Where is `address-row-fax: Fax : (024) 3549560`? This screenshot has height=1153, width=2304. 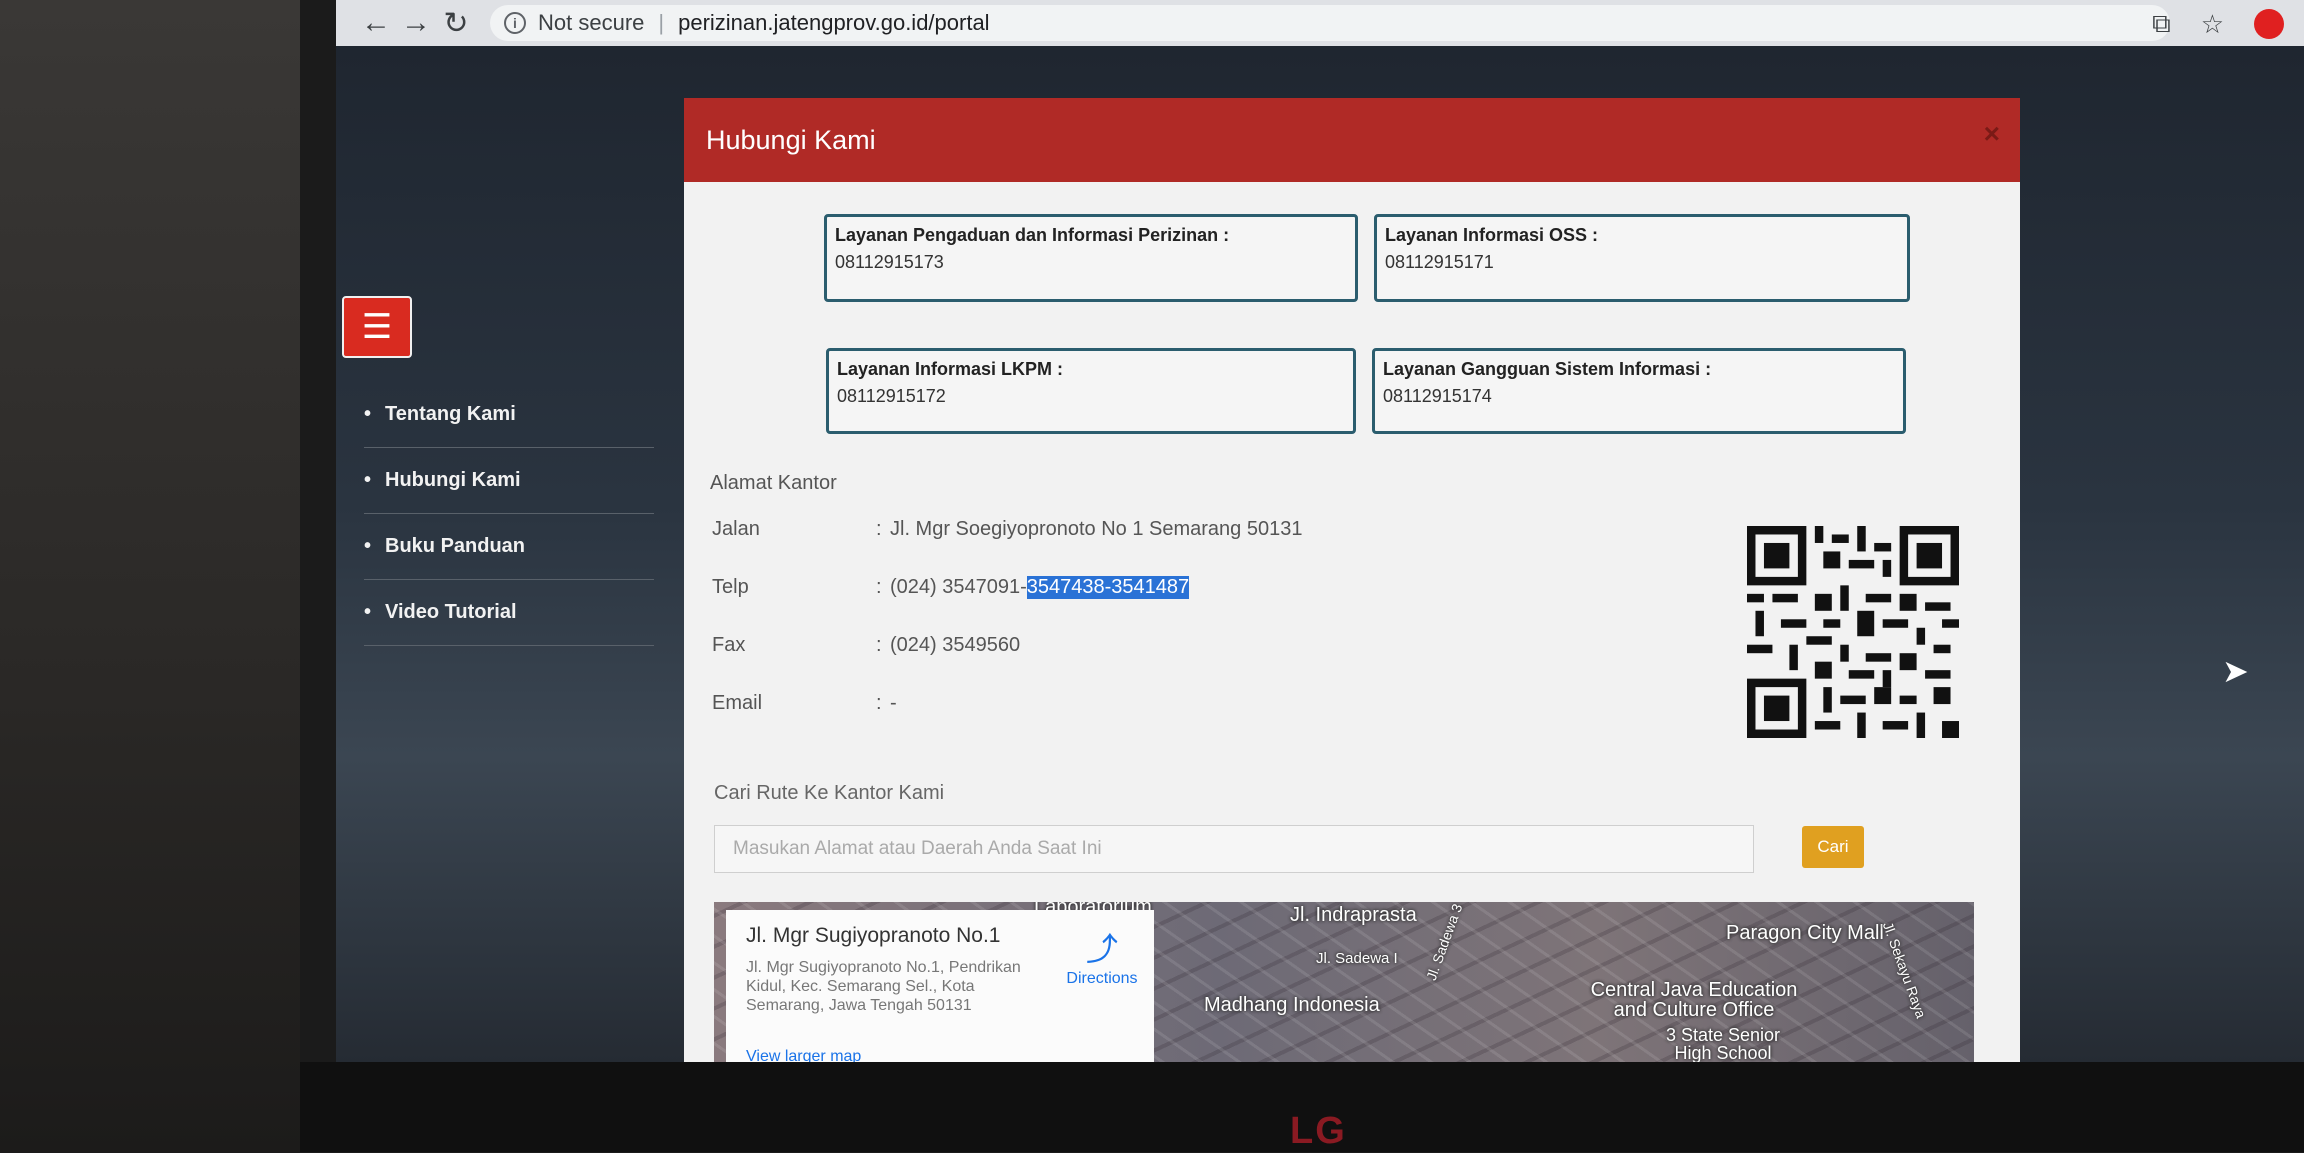
address-row-fax: Fax : (024) 3549560 is located at coordinates (866, 645).